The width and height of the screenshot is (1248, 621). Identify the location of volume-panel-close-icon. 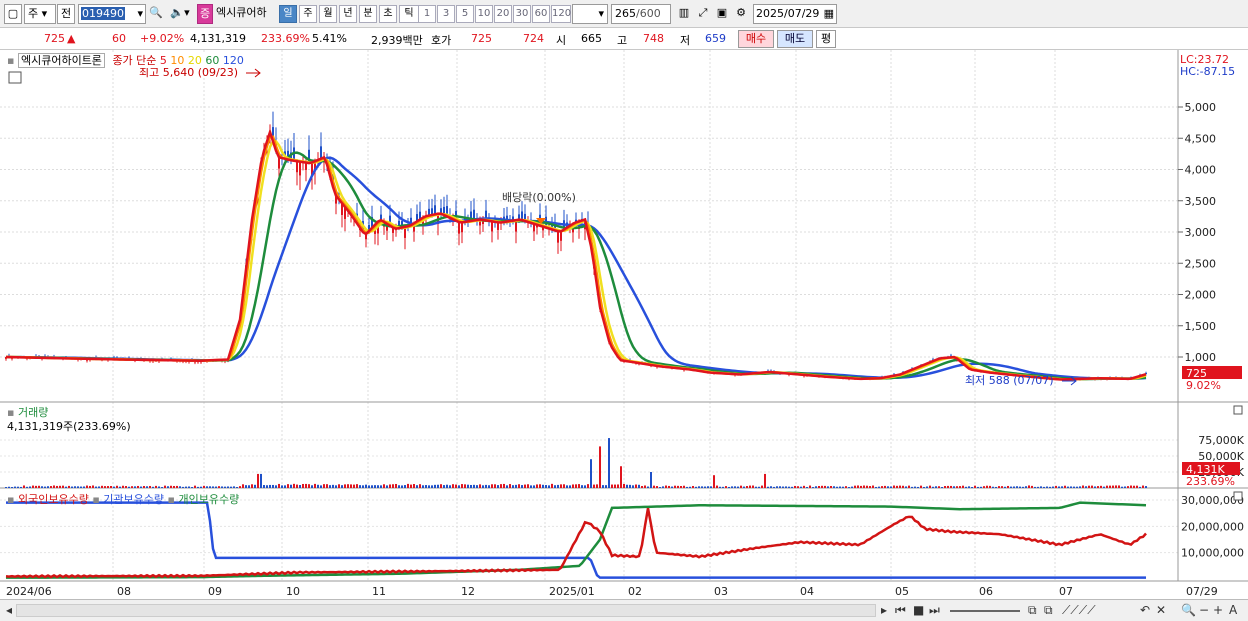
(1238, 410).